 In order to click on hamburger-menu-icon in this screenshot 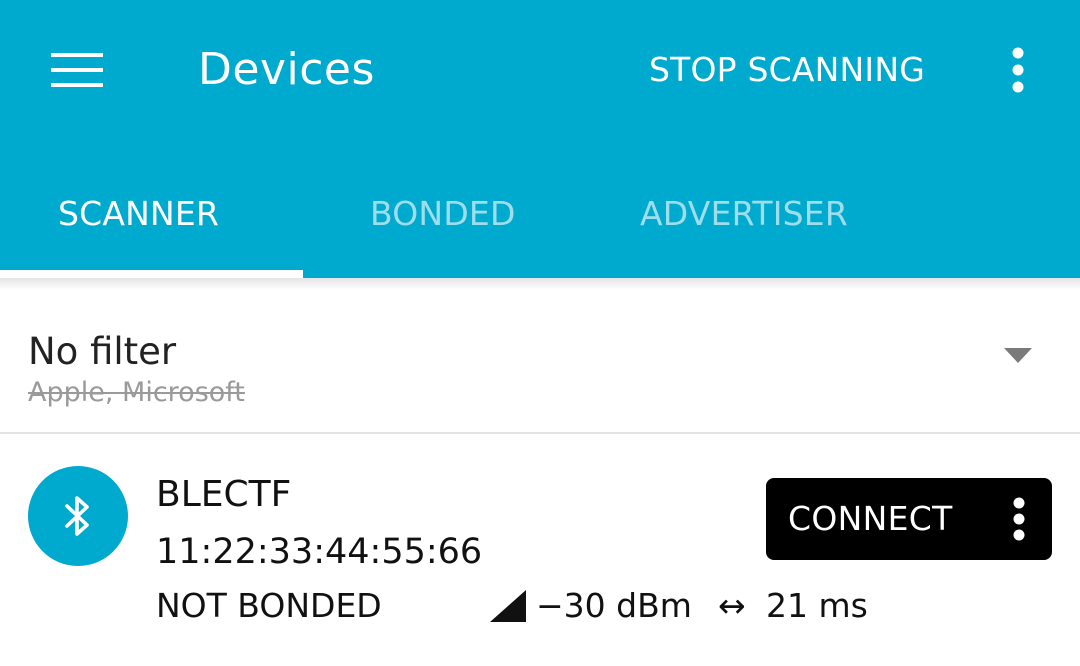, I will do `click(77, 70)`.